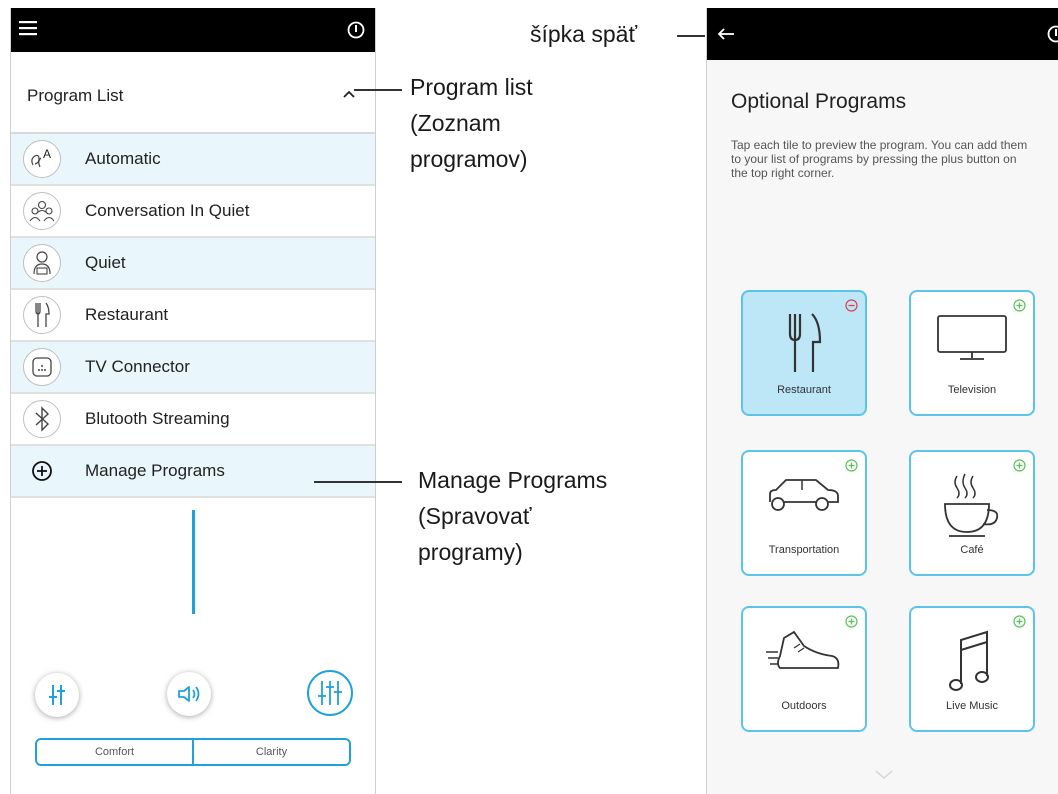  I want to click on annotation-line: programov), so click(469, 159).